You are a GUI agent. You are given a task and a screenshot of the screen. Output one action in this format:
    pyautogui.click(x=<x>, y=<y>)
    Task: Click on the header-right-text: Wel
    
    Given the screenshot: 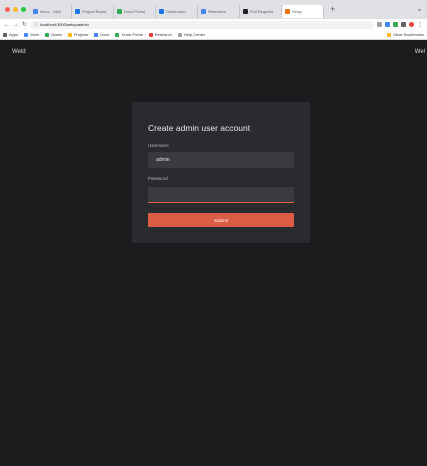 What is the action you would take?
    pyautogui.click(x=419, y=52)
    